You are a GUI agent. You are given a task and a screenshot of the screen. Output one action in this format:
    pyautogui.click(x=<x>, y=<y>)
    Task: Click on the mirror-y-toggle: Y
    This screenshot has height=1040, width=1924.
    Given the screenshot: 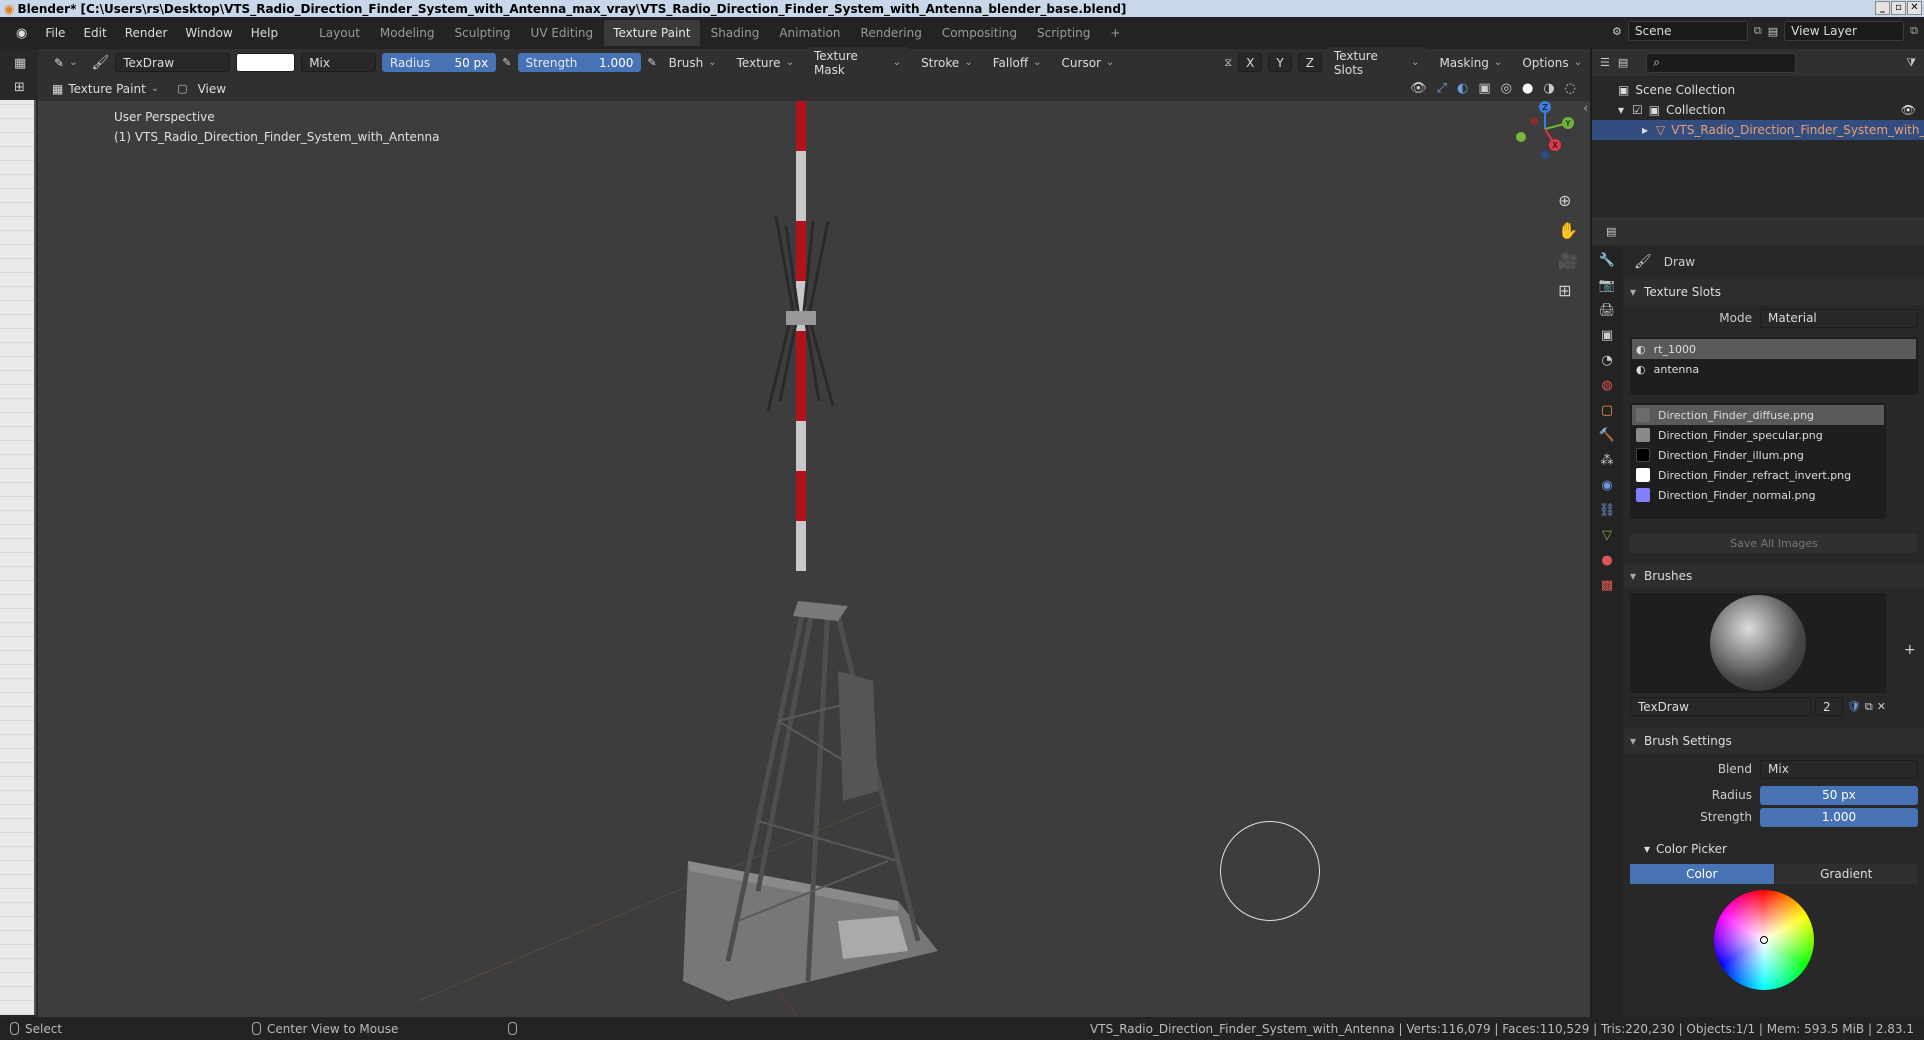 What is the action you would take?
    pyautogui.click(x=1280, y=62)
    